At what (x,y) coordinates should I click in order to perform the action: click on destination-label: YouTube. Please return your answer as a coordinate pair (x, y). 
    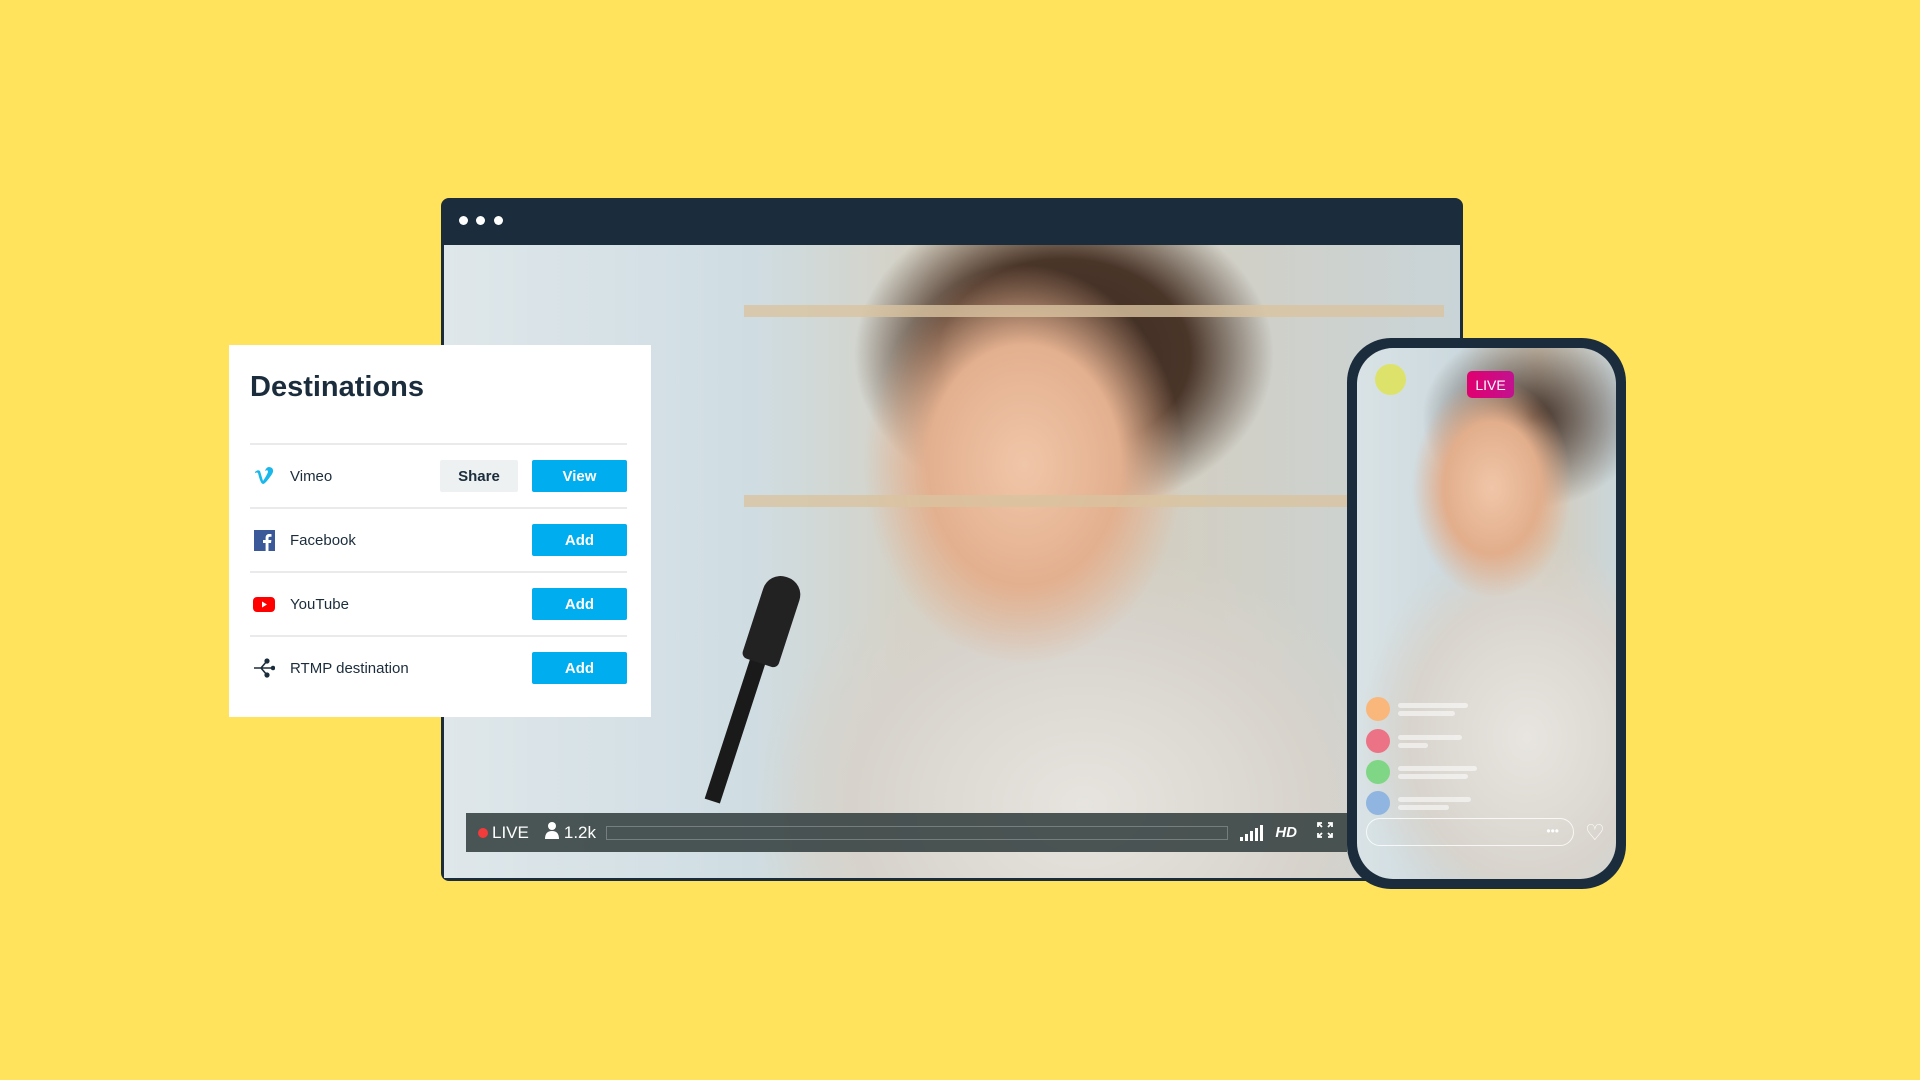
    Looking at the image, I should click on (319, 604).